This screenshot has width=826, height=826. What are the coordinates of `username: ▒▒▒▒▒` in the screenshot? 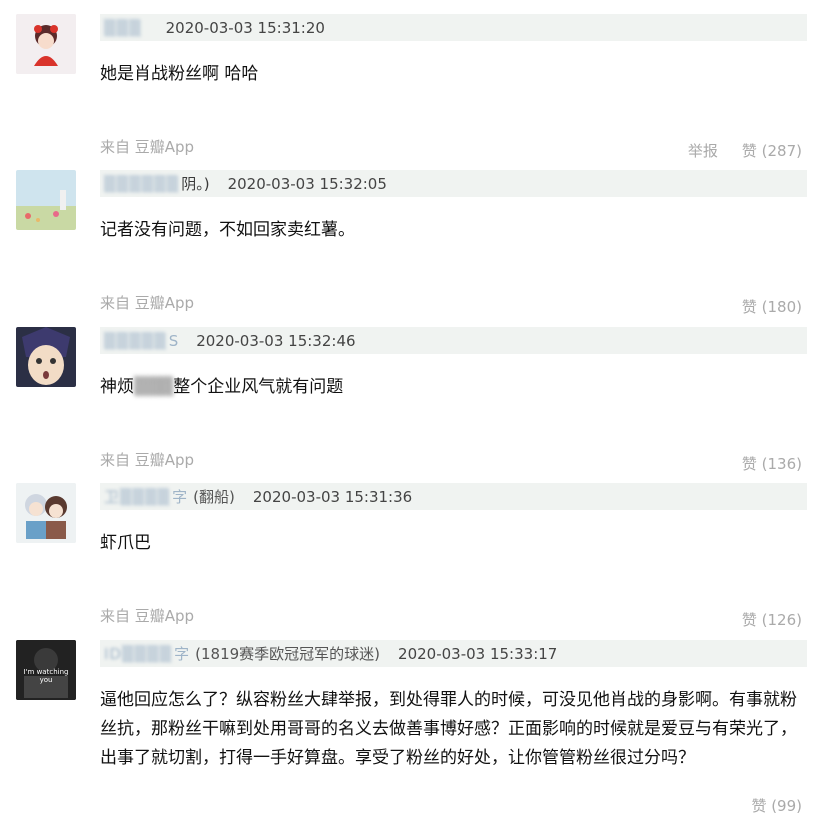 It's located at (135, 341).